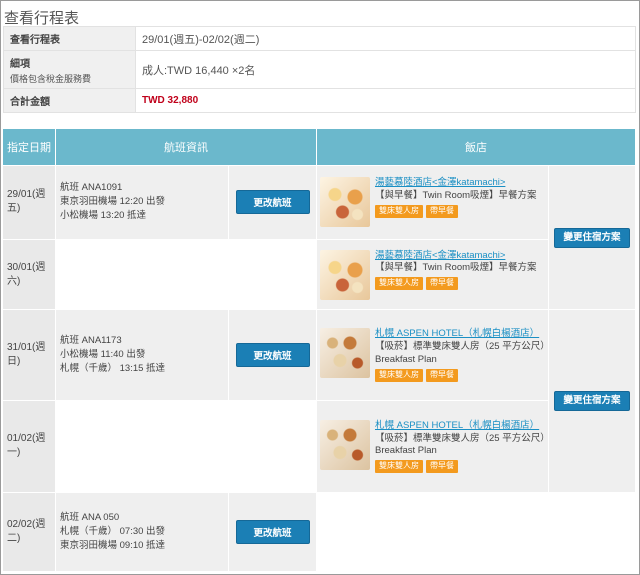 The height and width of the screenshot is (575, 640). What do you see at coordinates (42, 18) in the screenshot?
I see `page-title: 查看行程表` at bounding box center [42, 18].